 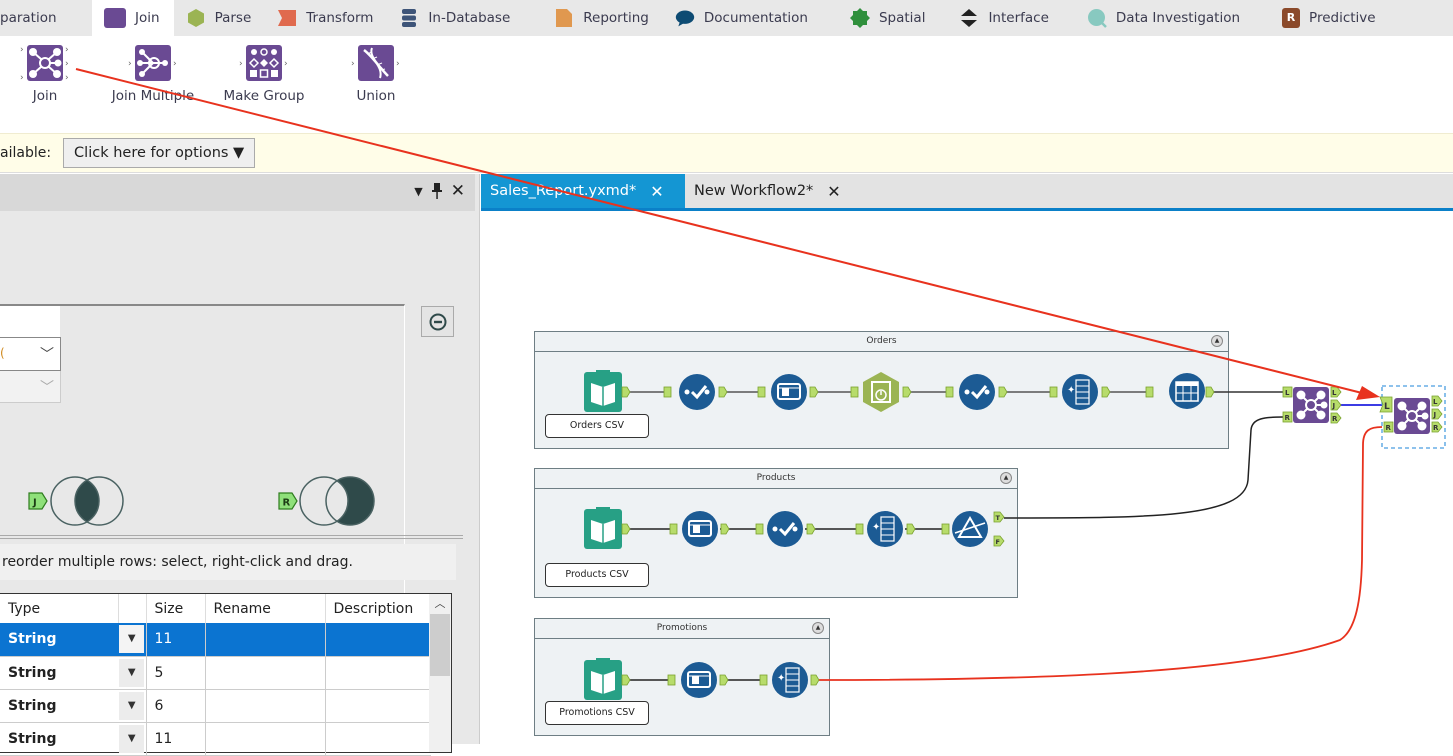 I want to click on table-row: String ▼ 5, so click(x=215, y=673).